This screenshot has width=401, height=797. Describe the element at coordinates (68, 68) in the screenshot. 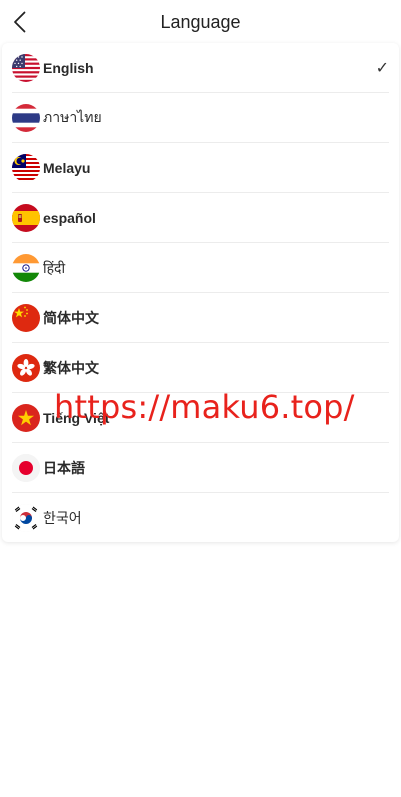

I see `language-label: English` at that location.